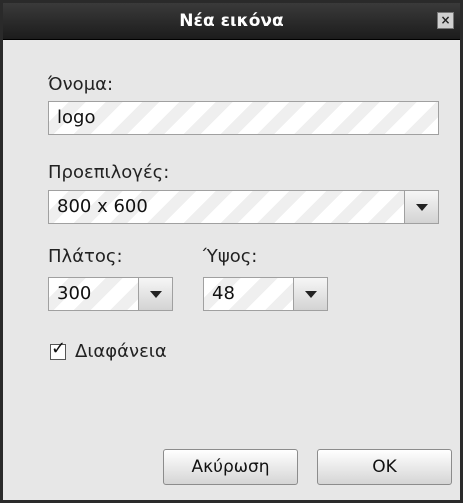  Describe the element at coordinates (384, 467) in the screenshot. I see `ok-button: OK` at that location.